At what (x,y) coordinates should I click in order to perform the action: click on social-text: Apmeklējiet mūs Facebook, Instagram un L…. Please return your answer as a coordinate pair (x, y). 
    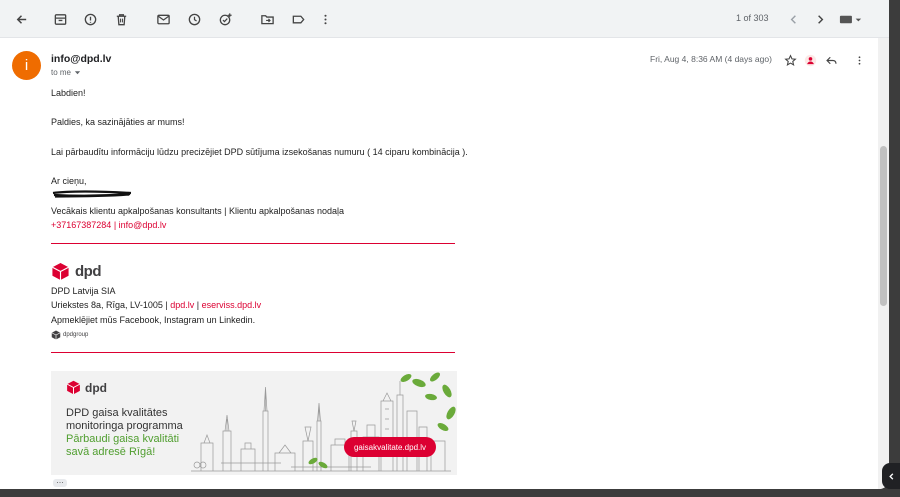
    Looking at the image, I should click on (153, 320).